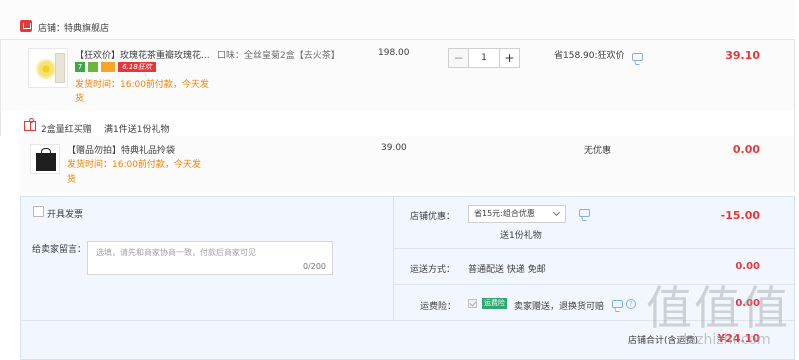 The height and width of the screenshot is (360, 799). I want to click on help-icon: ?, so click(631, 304).